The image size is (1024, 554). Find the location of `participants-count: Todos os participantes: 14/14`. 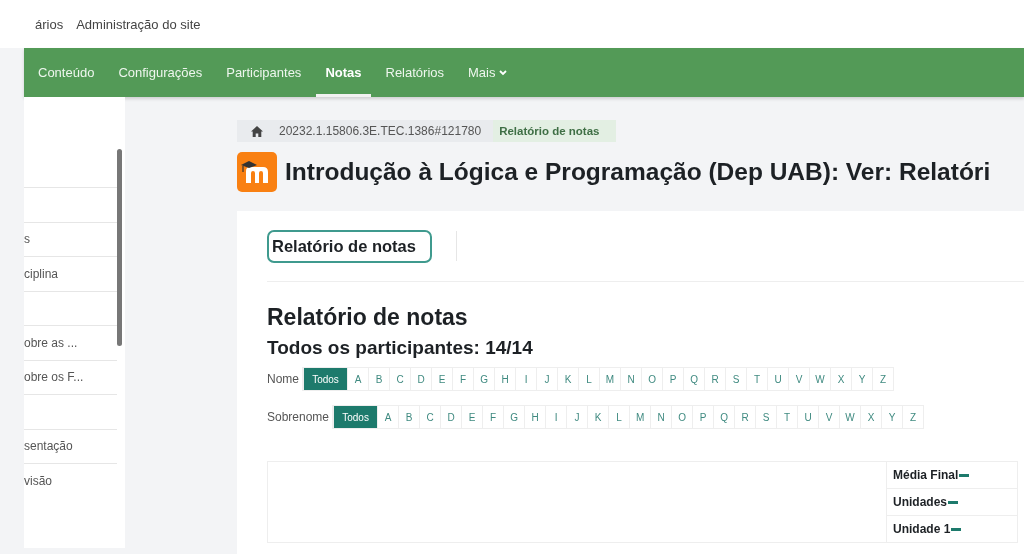

participants-count: Todos os participantes: 14/14 is located at coordinates (400, 348).